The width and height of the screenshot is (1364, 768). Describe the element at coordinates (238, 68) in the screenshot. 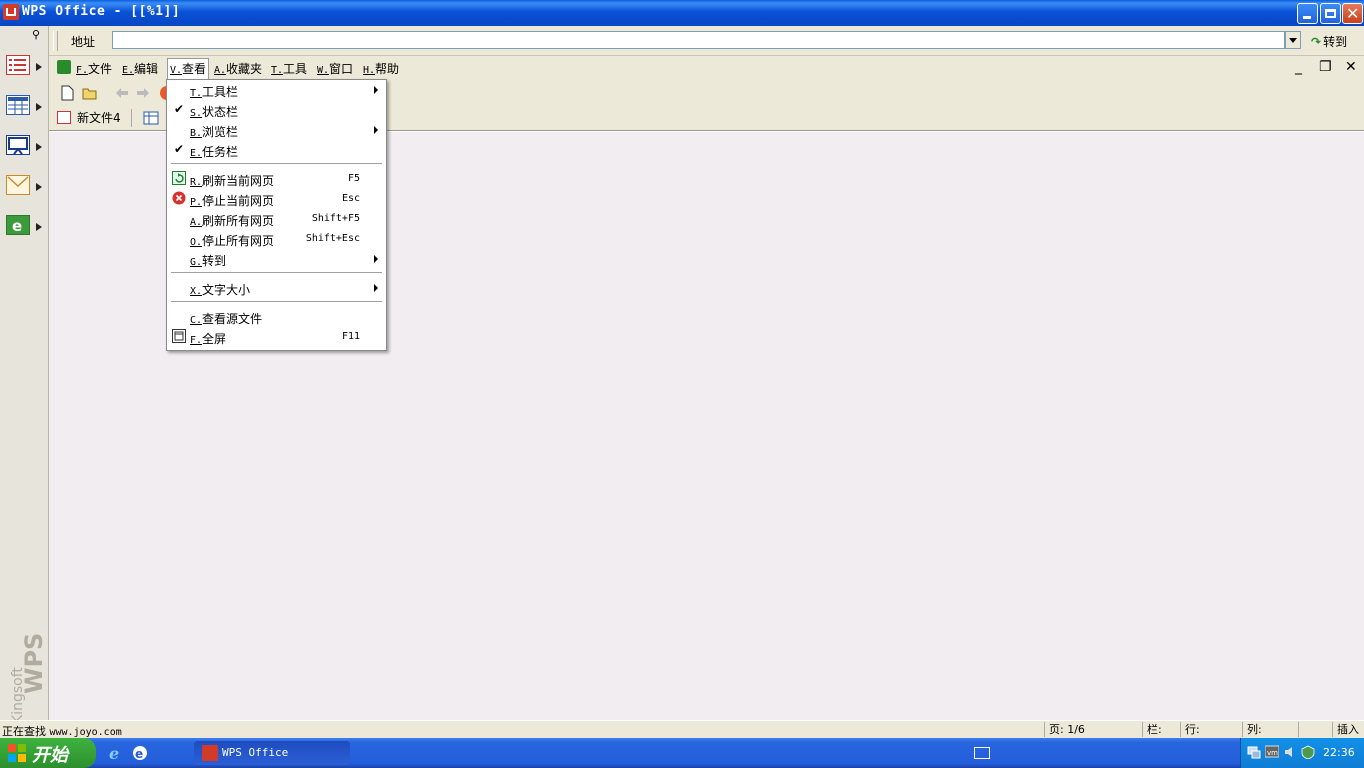

I see `menu-favorites: A.收藏夹` at that location.